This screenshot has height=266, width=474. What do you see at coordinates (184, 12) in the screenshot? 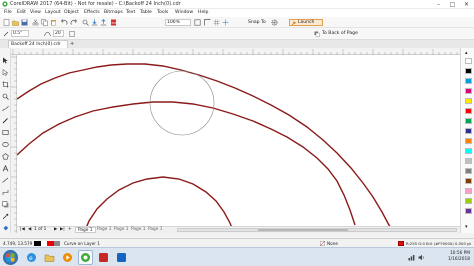
I see `menu-window: Window` at bounding box center [184, 12].